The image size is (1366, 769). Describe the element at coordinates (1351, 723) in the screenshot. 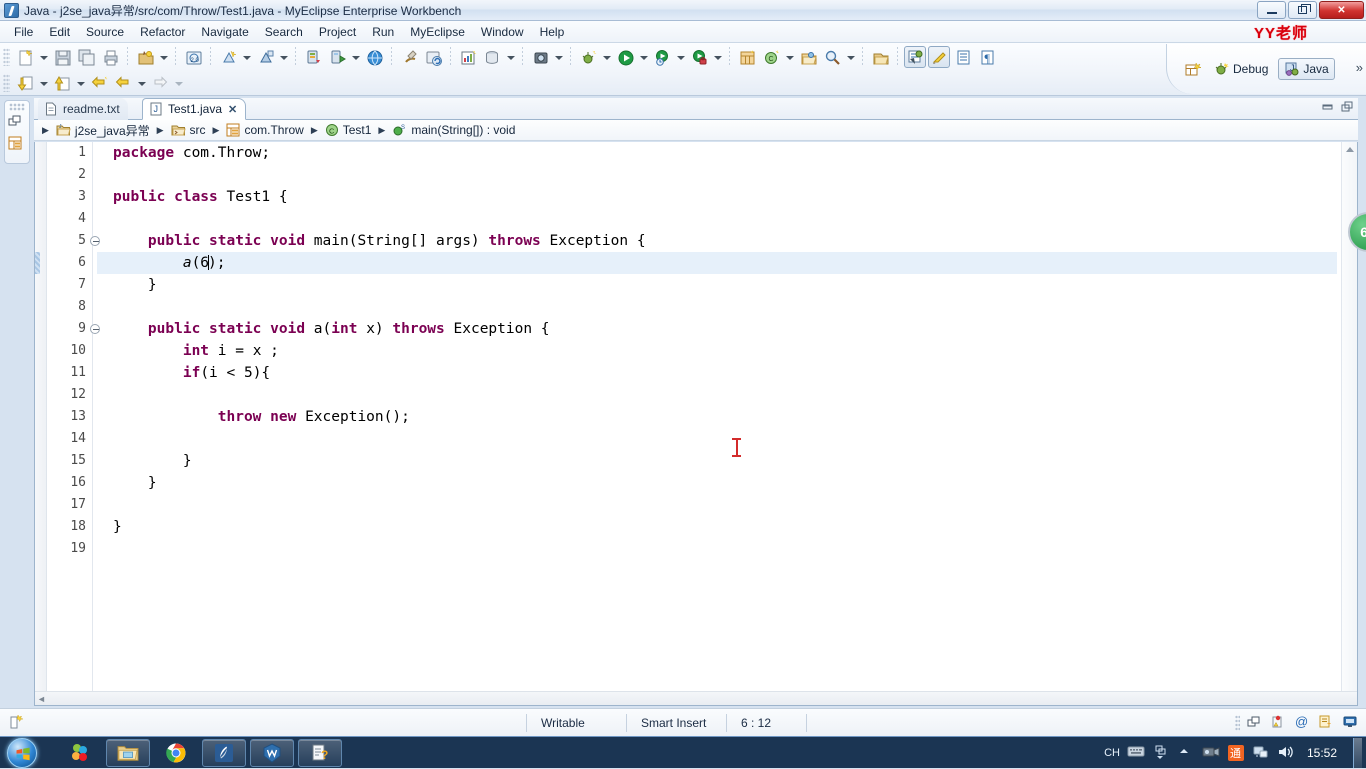

I see `monitor-icon` at that location.